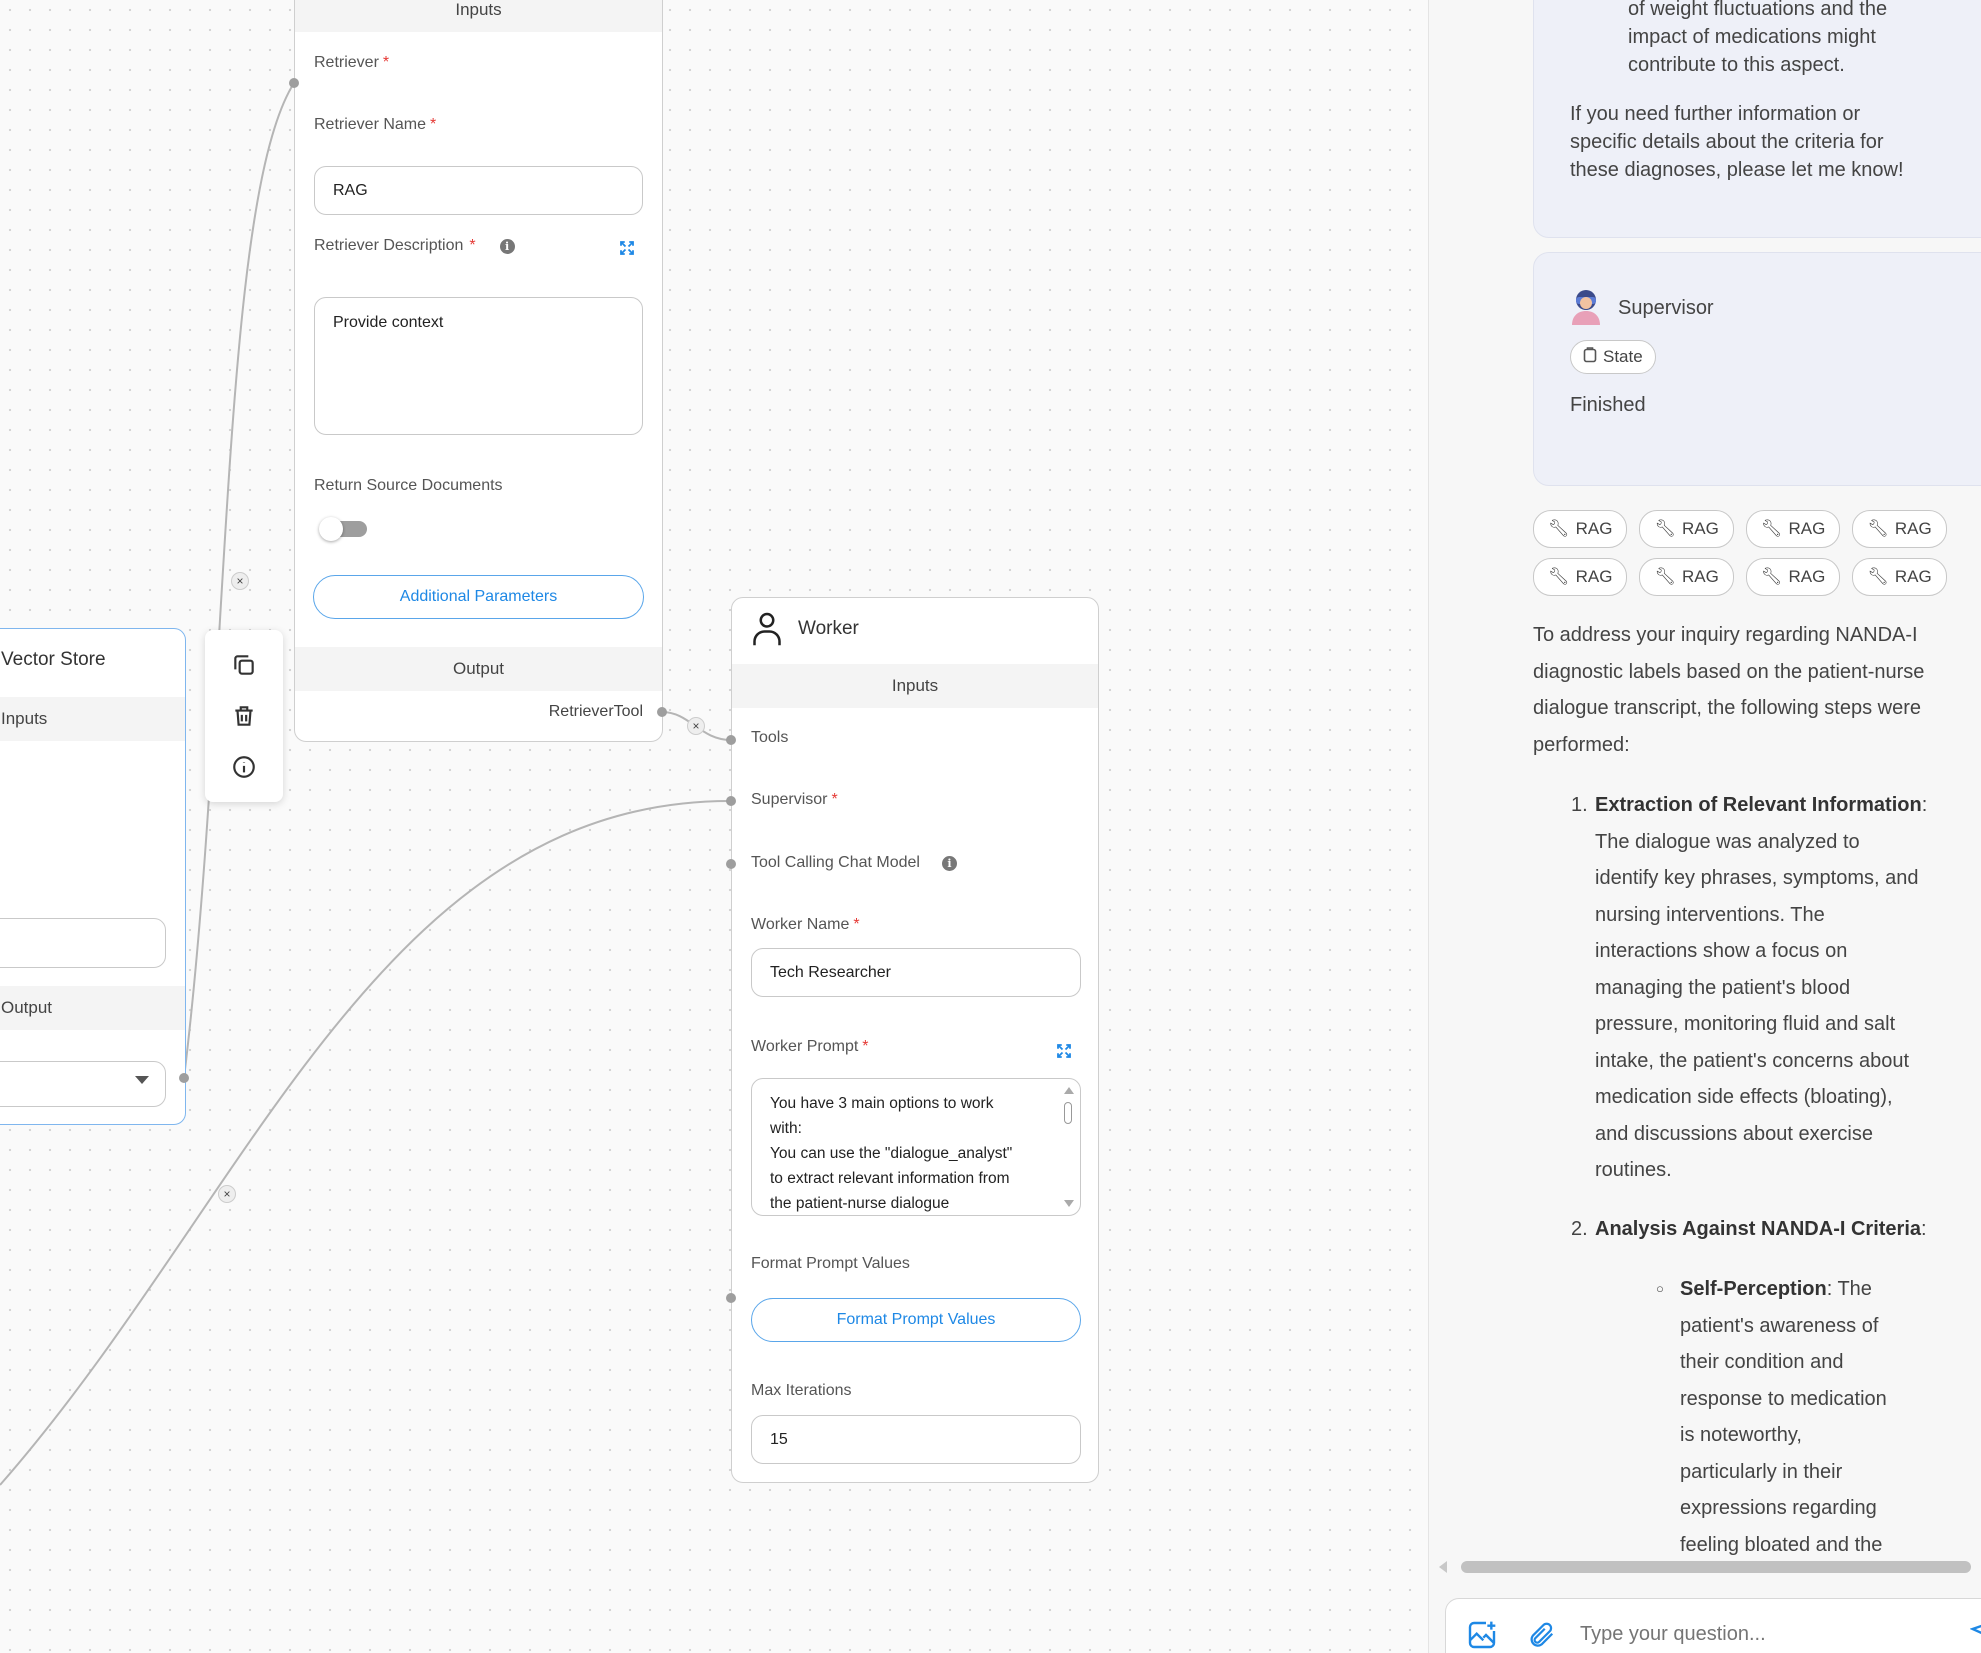 This screenshot has width=1981, height=1653. What do you see at coordinates (595, 711) in the screenshot?
I see `retriever-tool-output-label: RetrieverTool` at bounding box center [595, 711].